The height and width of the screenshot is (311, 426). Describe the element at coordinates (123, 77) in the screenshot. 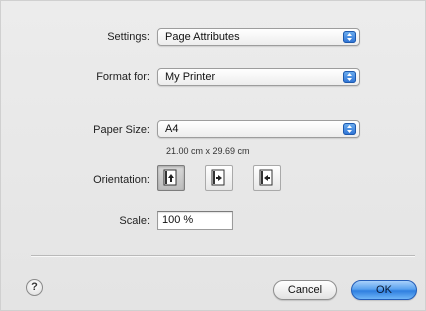

I see `format-for-label: Format for:` at that location.